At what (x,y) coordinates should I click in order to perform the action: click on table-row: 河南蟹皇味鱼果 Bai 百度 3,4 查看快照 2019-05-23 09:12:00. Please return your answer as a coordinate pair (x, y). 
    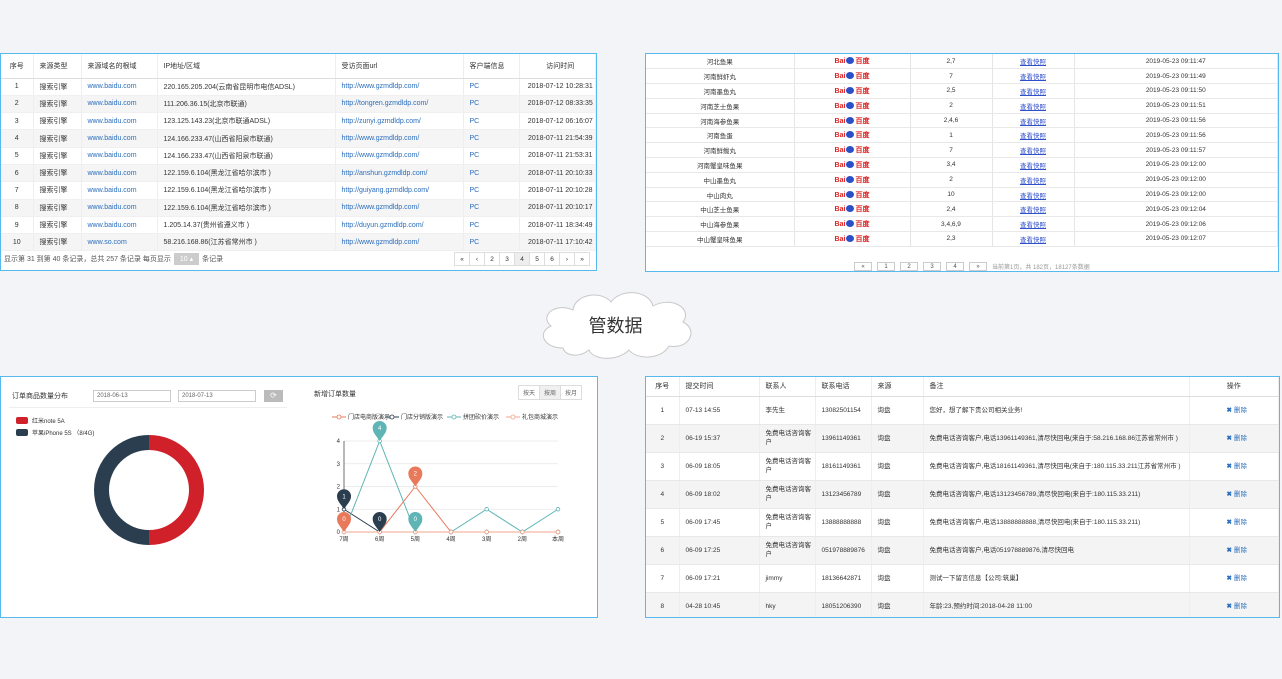
    Looking at the image, I should click on (962, 165).